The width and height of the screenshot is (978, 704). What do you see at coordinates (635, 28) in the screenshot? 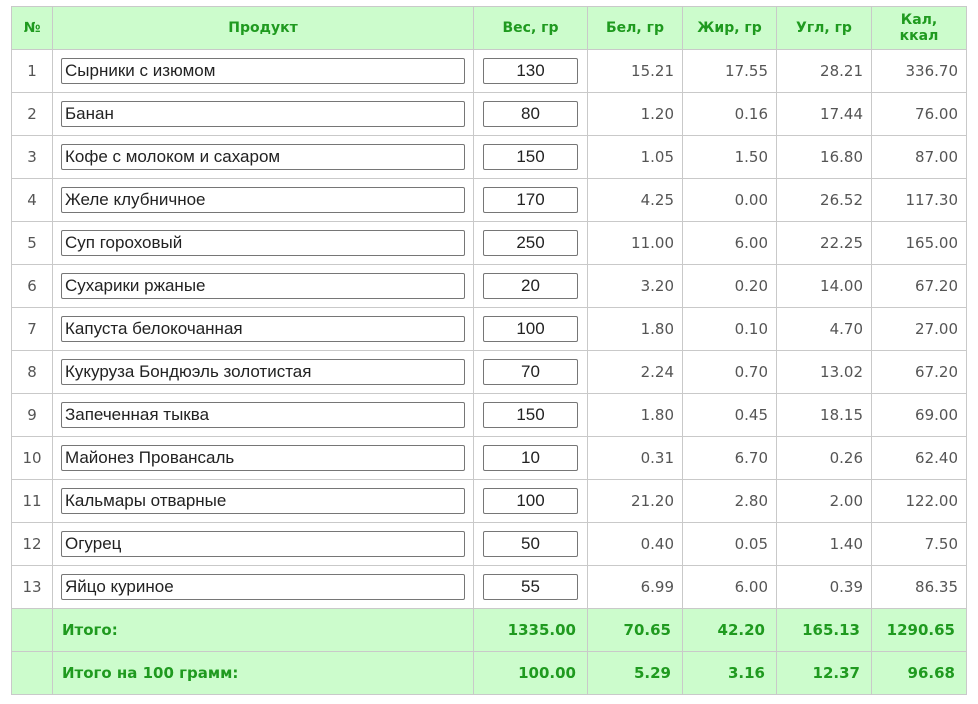
I see `col-header-protein: Бел, гр` at bounding box center [635, 28].